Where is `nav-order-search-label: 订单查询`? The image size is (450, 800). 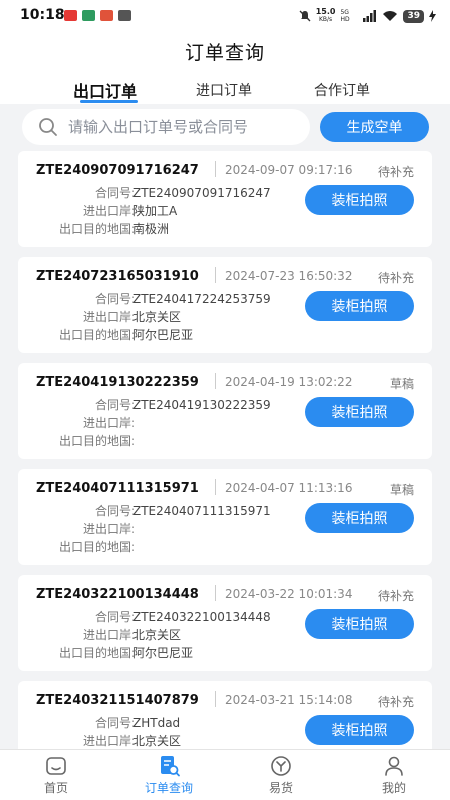
nav-order-search-label: 订单查询 is located at coordinates (168, 788).